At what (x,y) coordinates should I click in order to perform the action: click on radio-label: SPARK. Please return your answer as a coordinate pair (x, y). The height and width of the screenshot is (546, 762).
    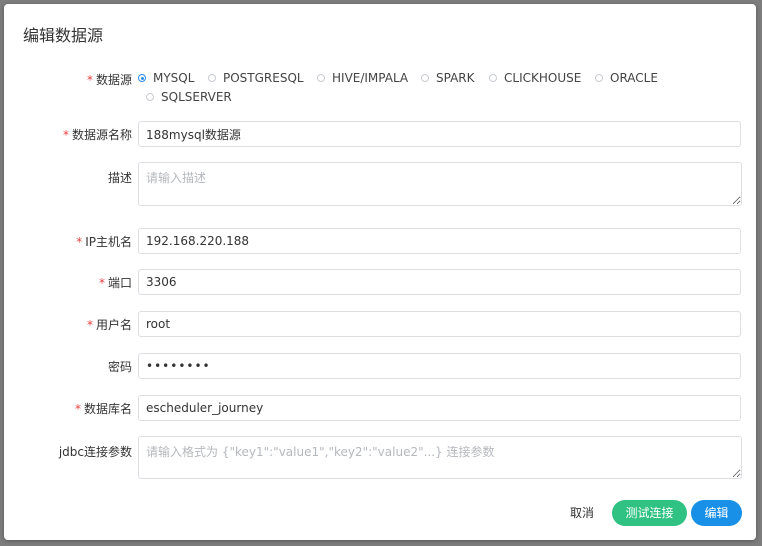
    Looking at the image, I should click on (455, 78).